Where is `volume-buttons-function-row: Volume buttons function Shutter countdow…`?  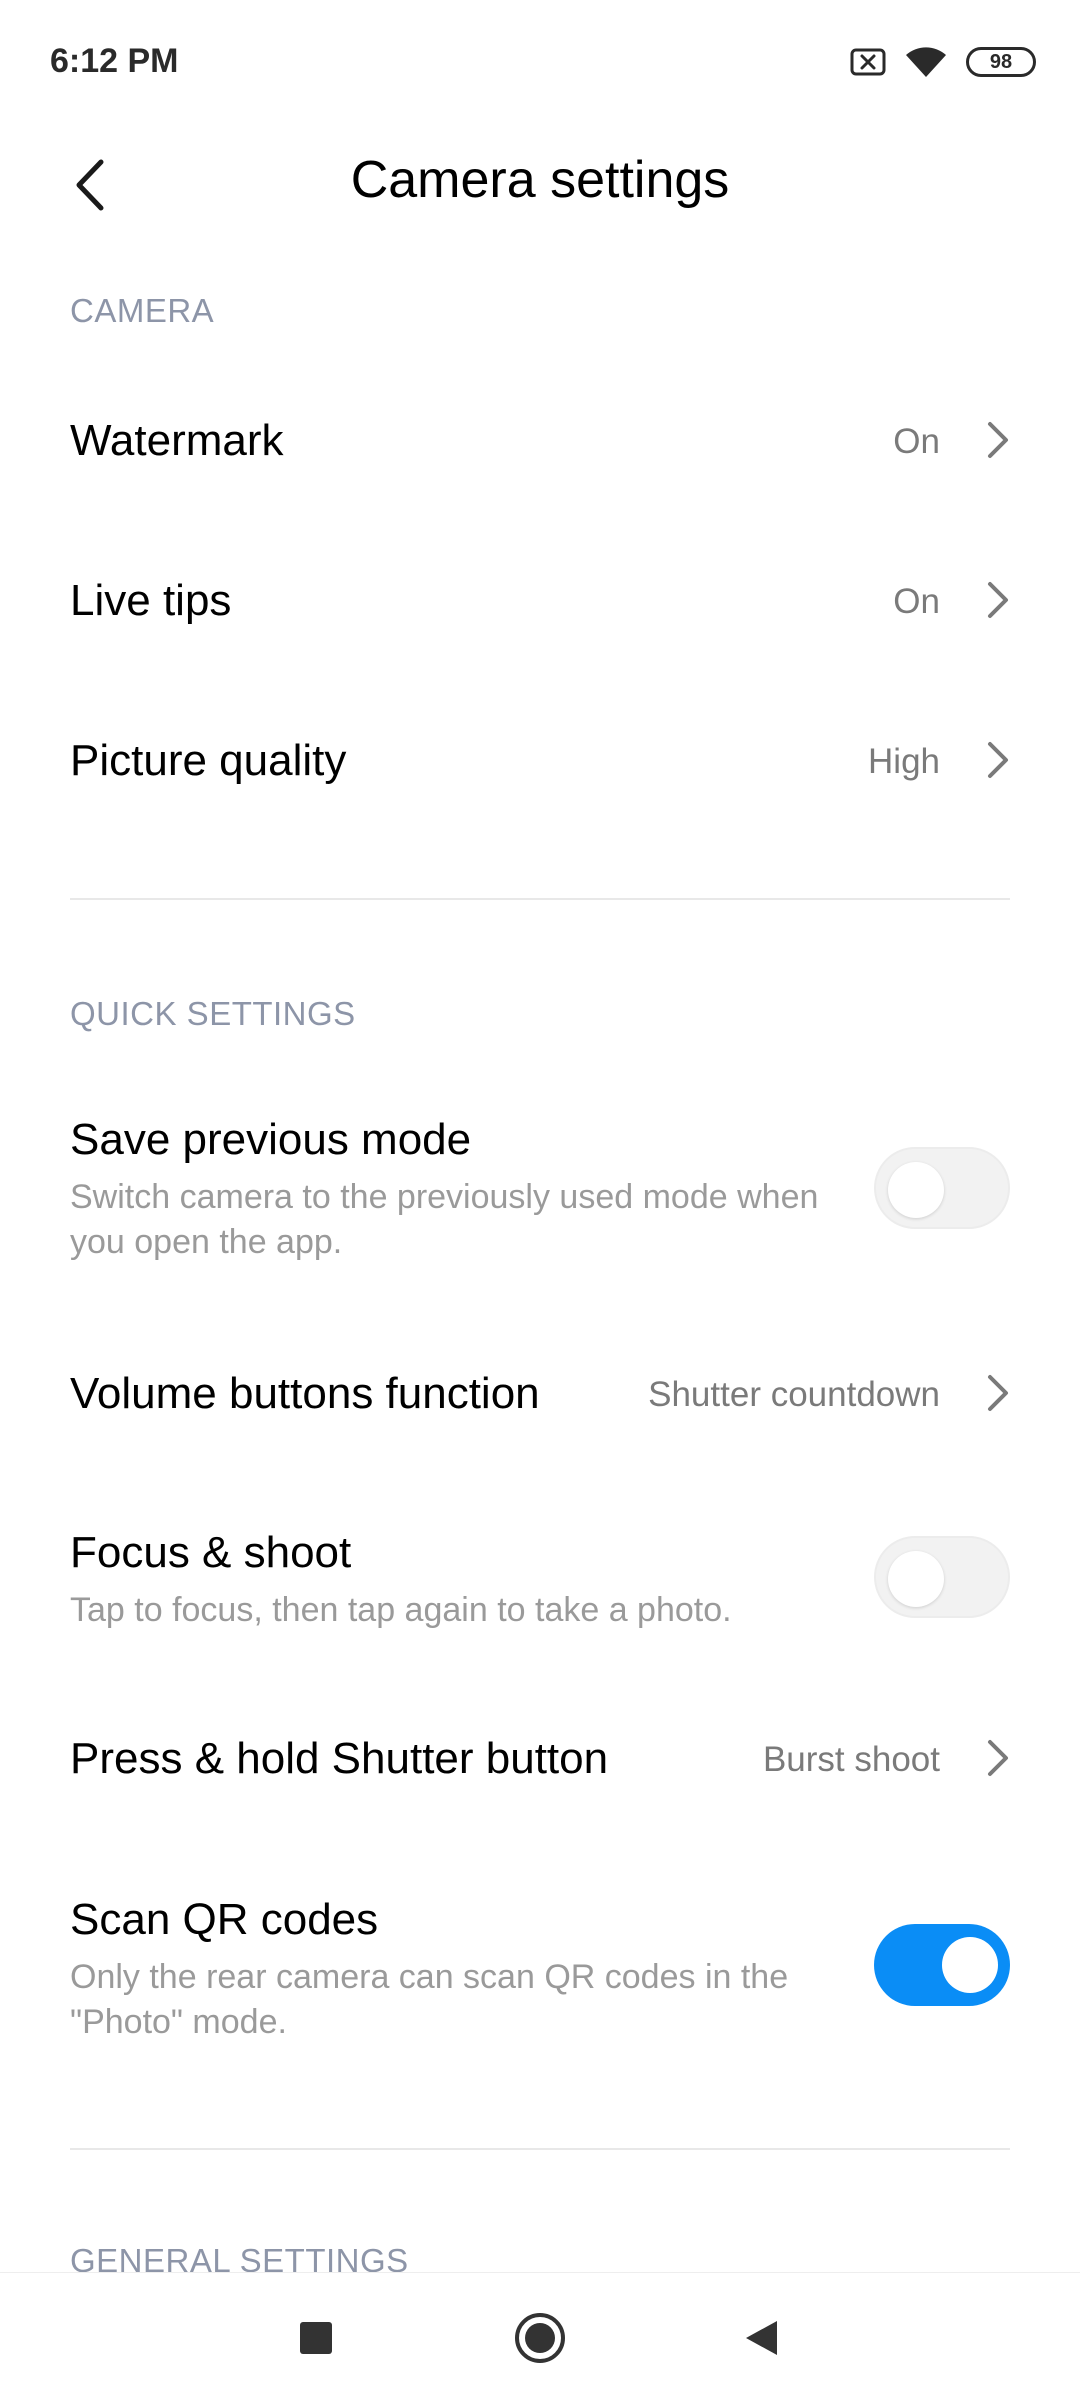
volume-buttons-function-row: Volume buttons function Shutter countdow… is located at coordinates (540, 1395).